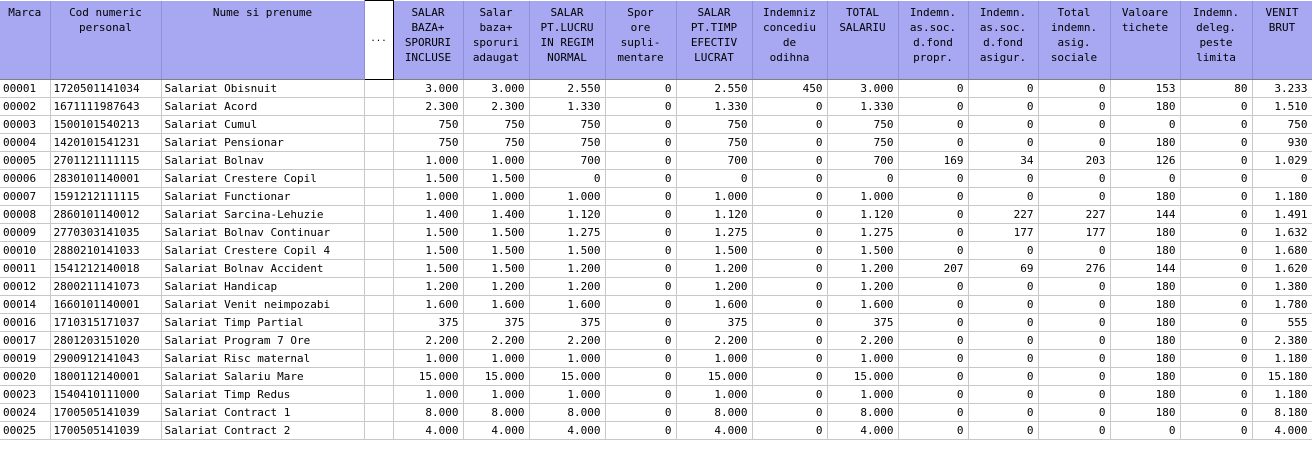  I want to click on cell-marca: 00002, so click(25, 106).